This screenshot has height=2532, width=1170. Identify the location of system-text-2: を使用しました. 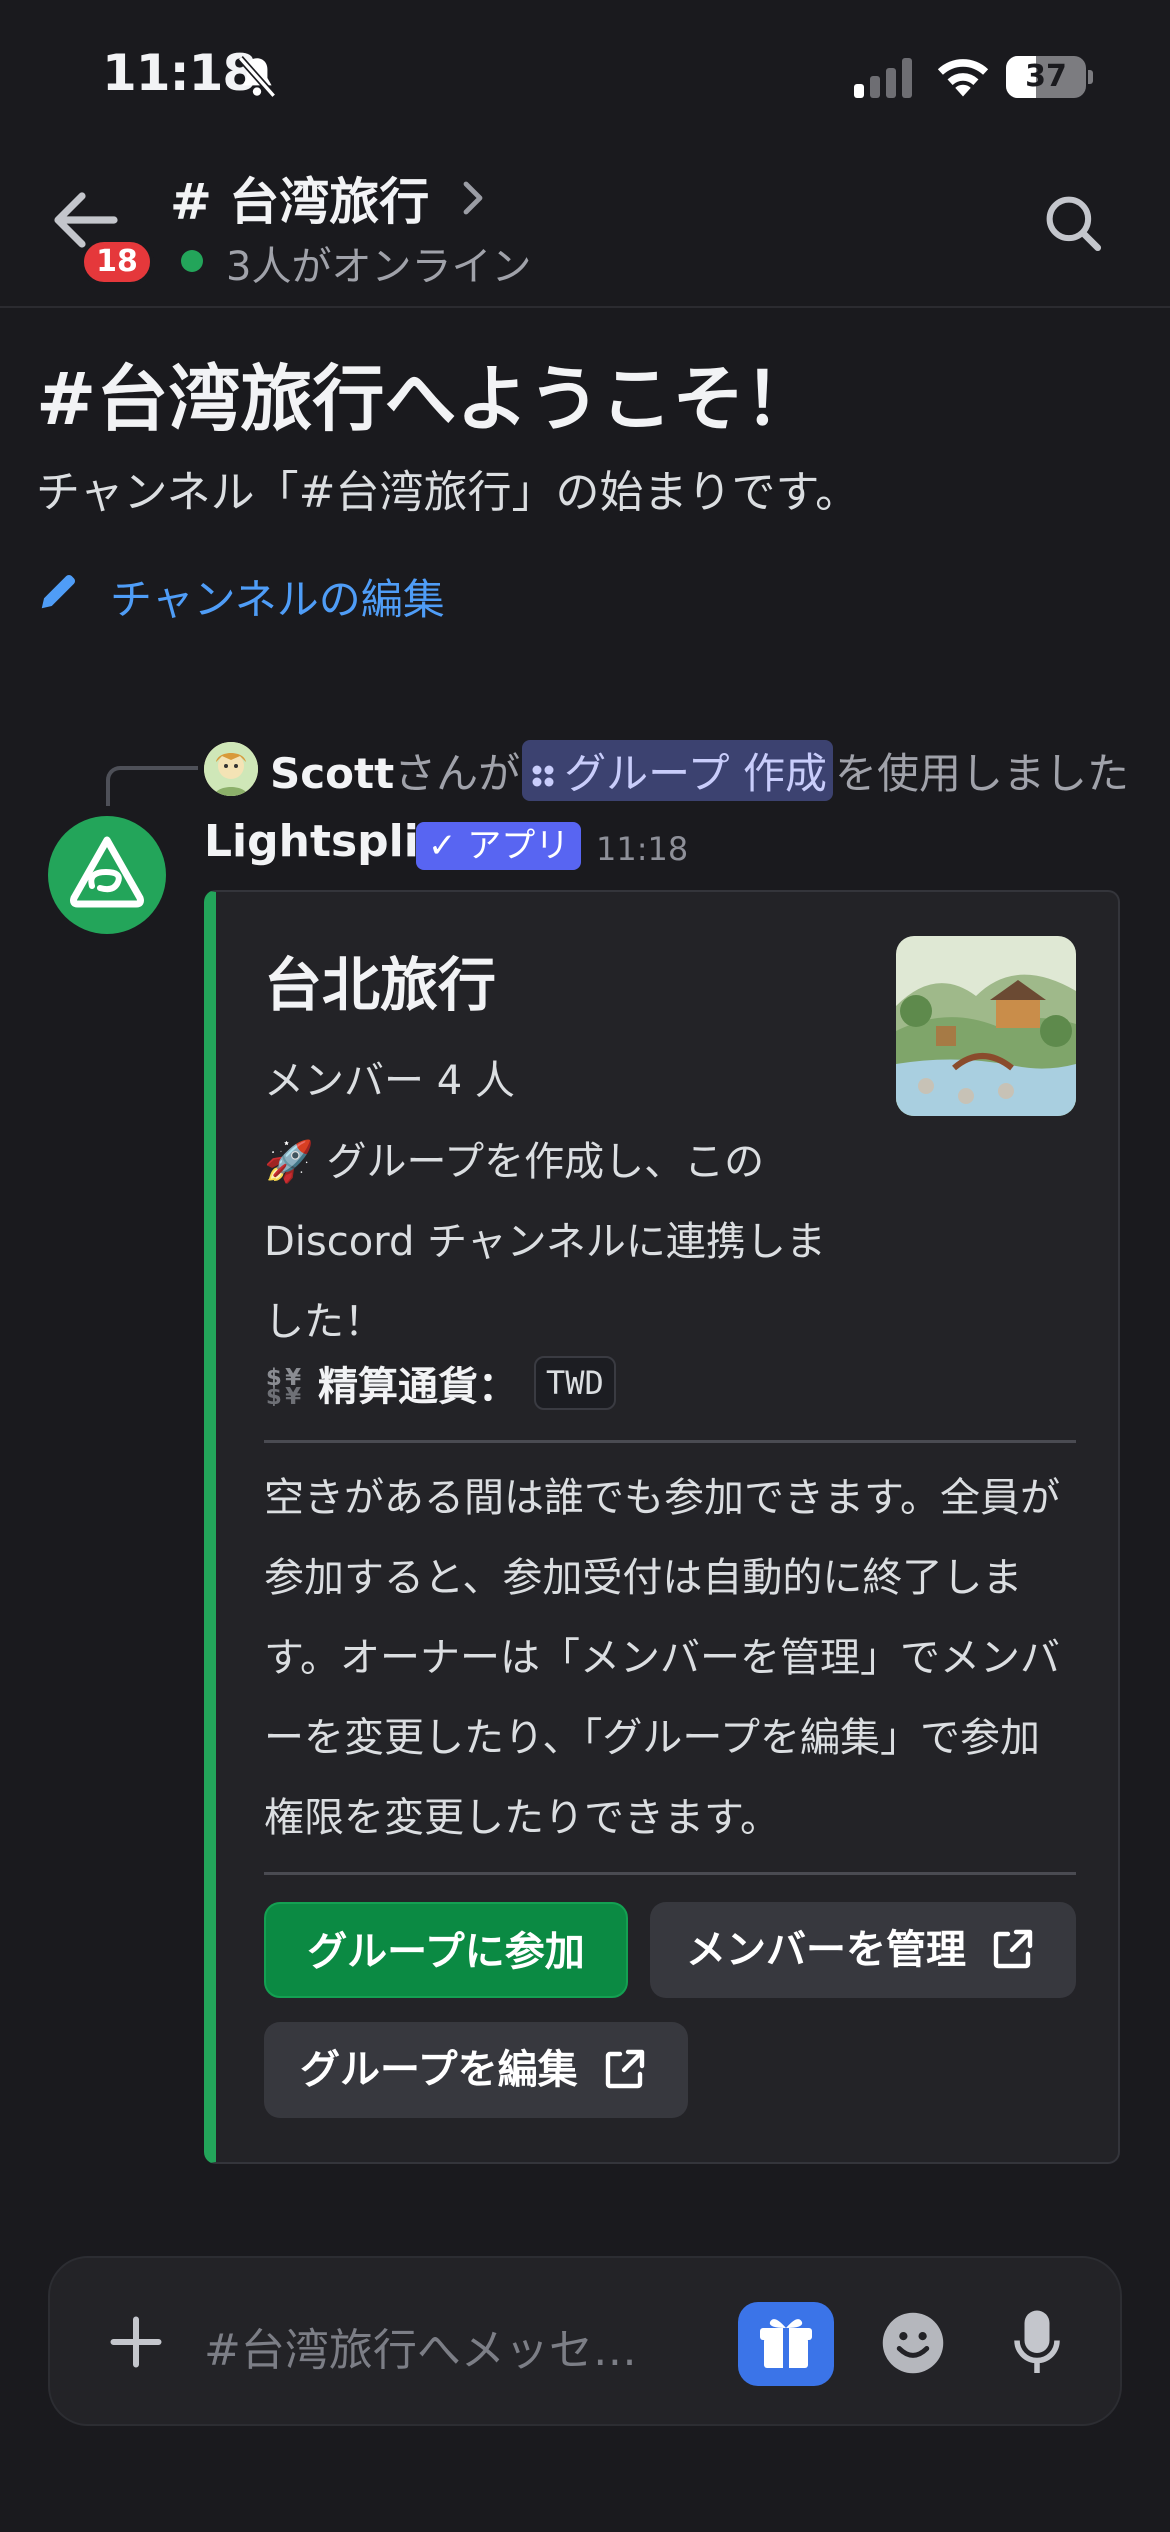
(982, 773).